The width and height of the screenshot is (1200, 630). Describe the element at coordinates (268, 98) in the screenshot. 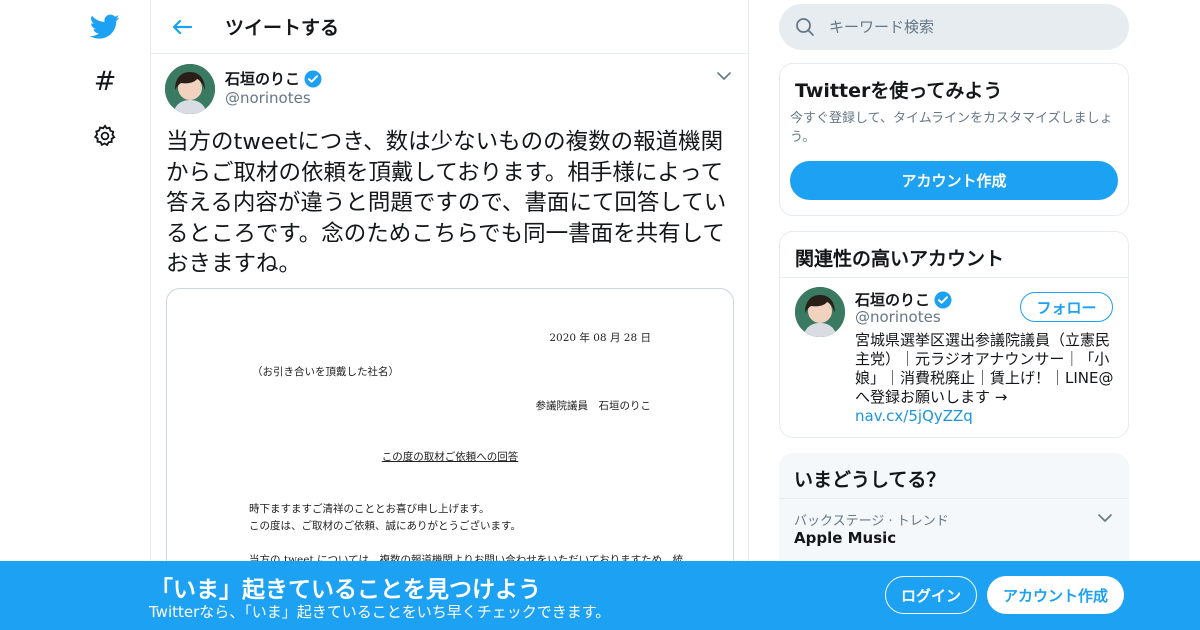

I see `author-handle: @norinotes` at that location.